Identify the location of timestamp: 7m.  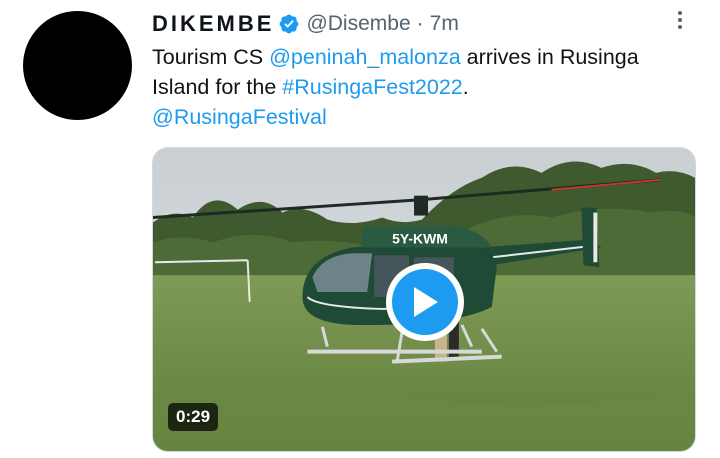
(444, 24).